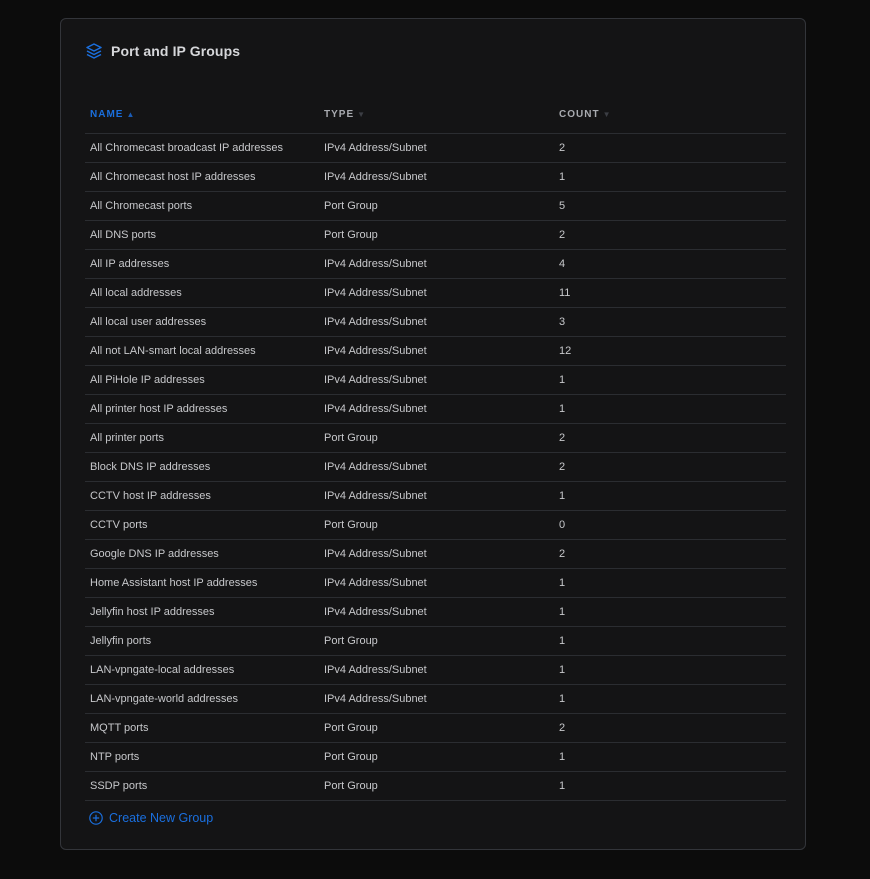 Image resolution: width=870 pixels, height=879 pixels. What do you see at coordinates (202, 757) in the screenshot?
I see `cell-name: NTP ports` at bounding box center [202, 757].